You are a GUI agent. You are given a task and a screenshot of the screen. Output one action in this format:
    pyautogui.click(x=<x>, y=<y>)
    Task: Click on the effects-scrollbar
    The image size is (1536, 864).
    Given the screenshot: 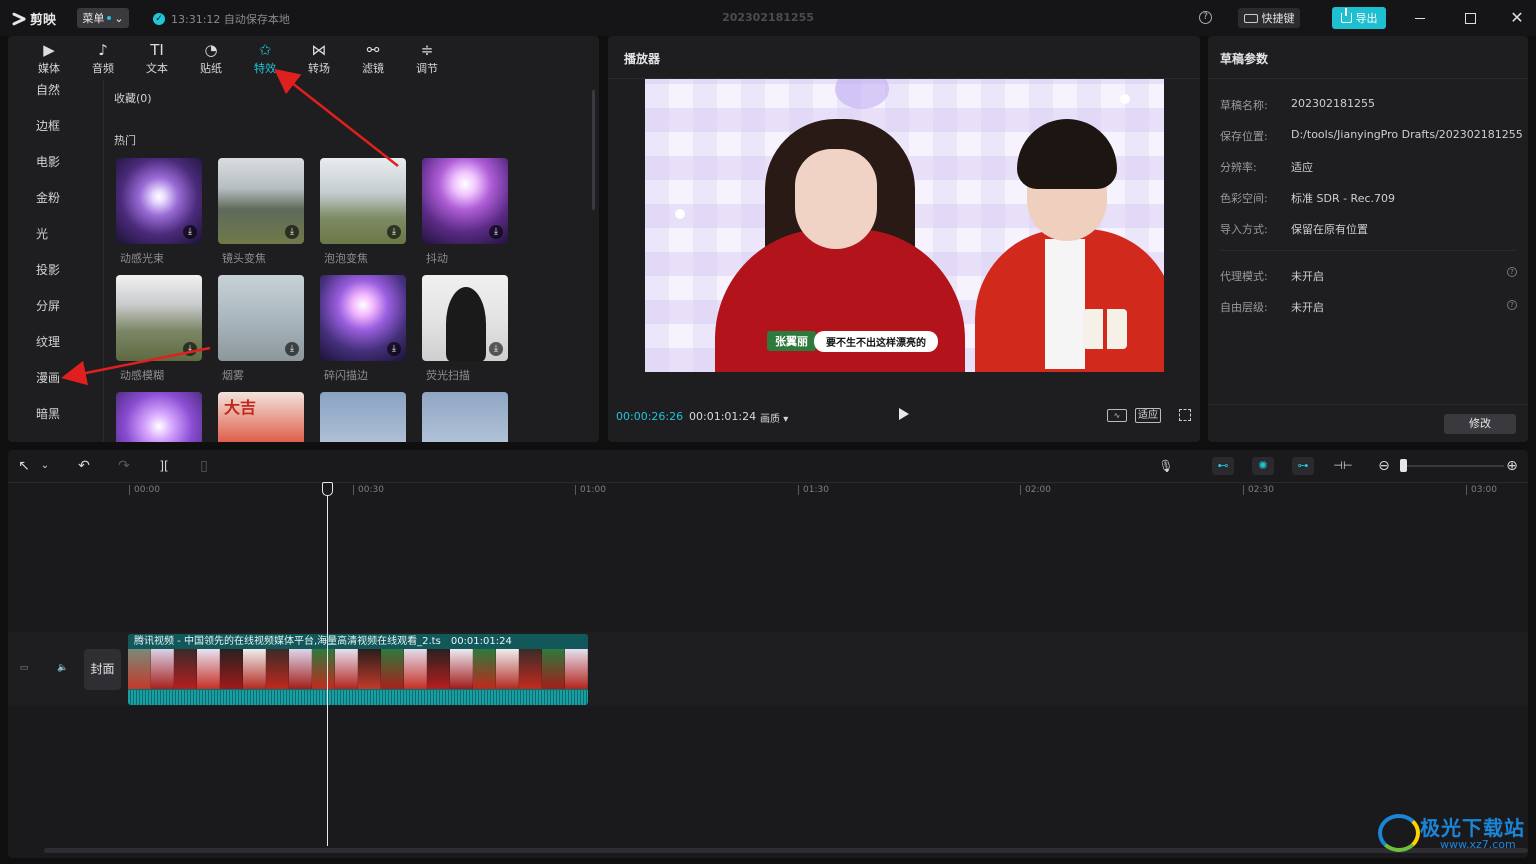 What is the action you would take?
    pyautogui.click(x=593, y=150)
    